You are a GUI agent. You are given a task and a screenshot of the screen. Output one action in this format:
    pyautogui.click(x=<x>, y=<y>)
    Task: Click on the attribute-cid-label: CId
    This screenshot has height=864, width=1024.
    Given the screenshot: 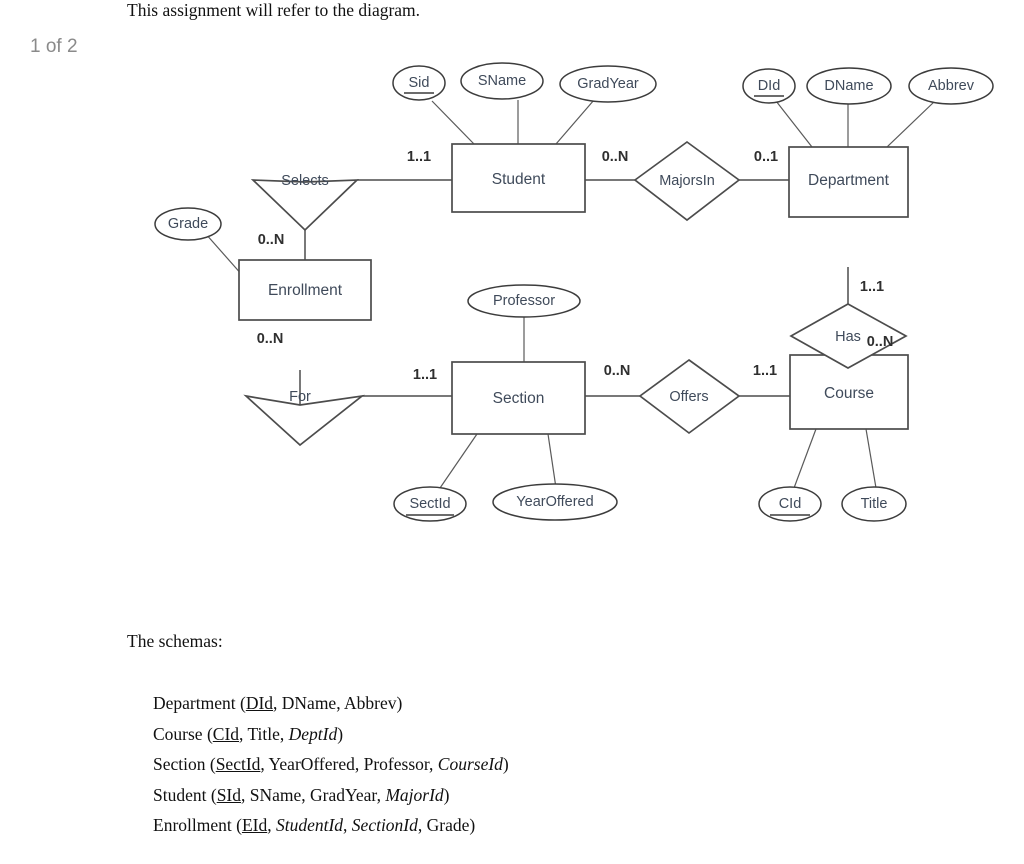 What is the action you would take?
    pyautogui.click(x=790, y=504)
    